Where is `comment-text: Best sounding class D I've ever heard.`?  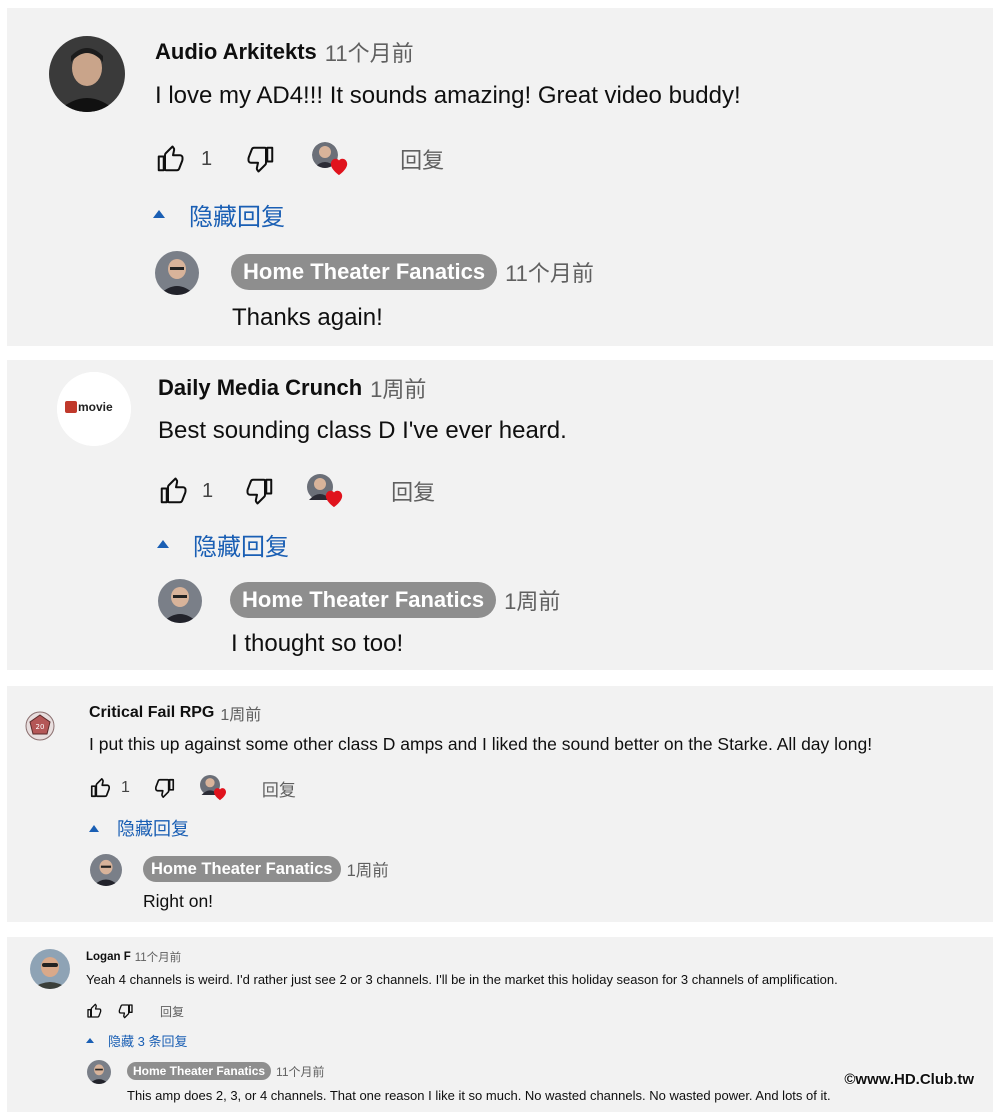 comment-text: Best sounding class D I've ever heard. is located at coordinates (362, 430).